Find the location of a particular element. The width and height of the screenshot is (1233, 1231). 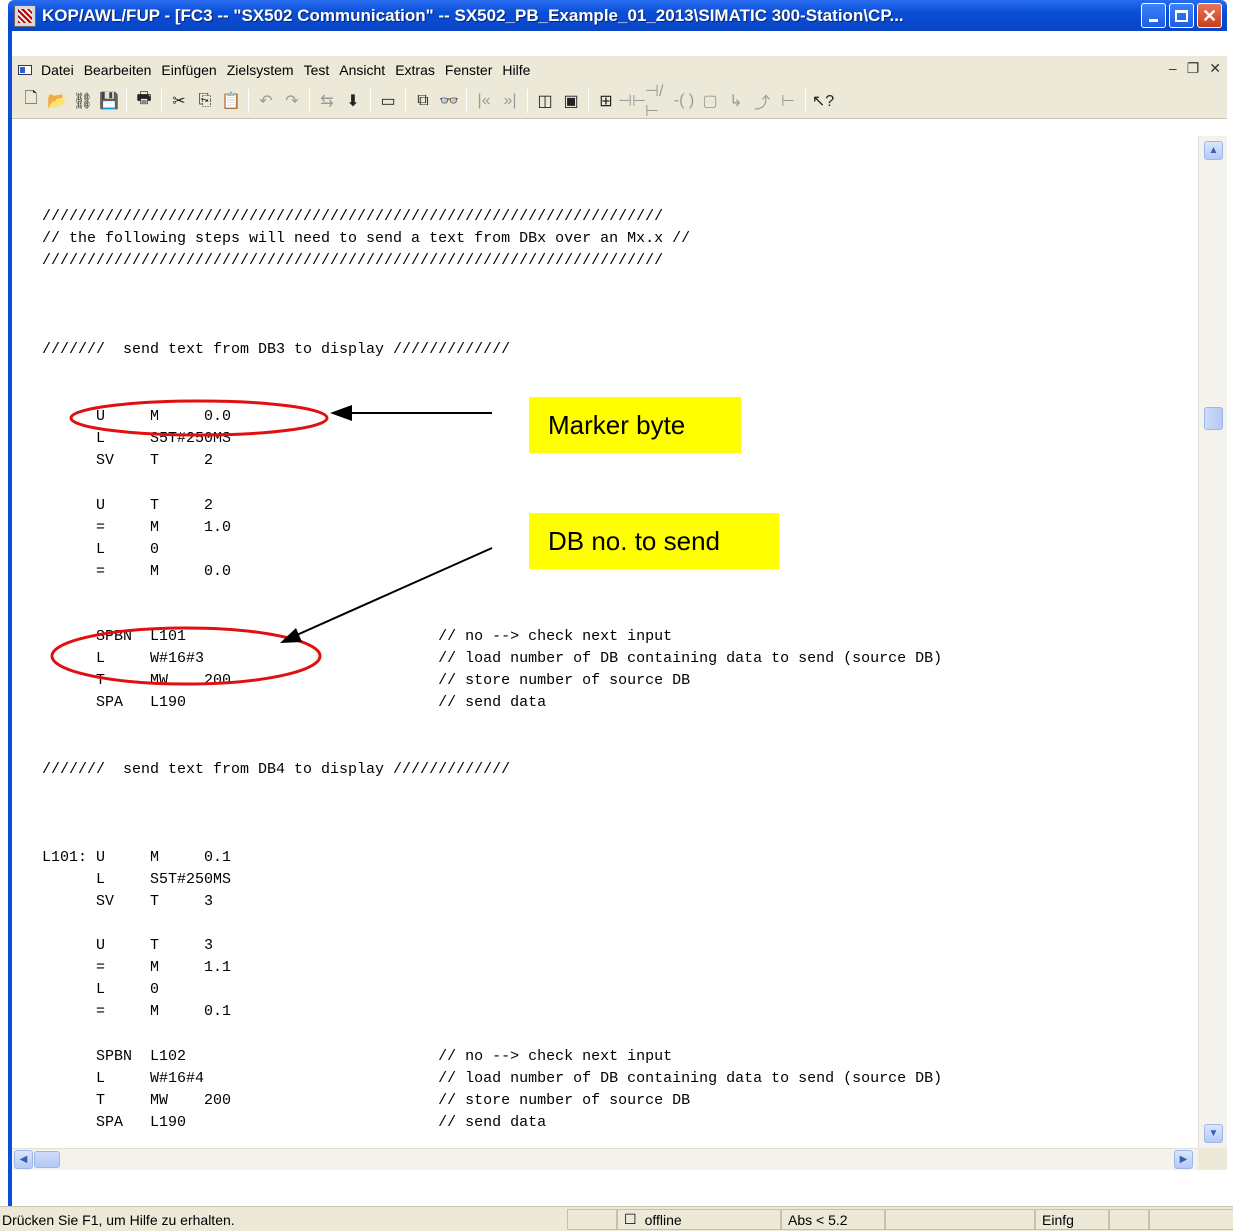

maximize-button is located at coordinates (1181, 15).